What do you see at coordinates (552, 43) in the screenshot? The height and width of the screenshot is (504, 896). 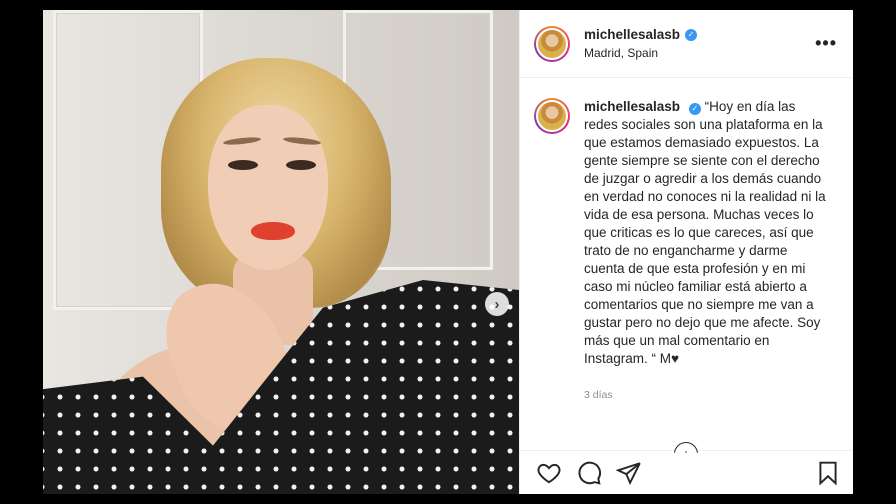 I see `avatar` at bounding box center [552, 43].